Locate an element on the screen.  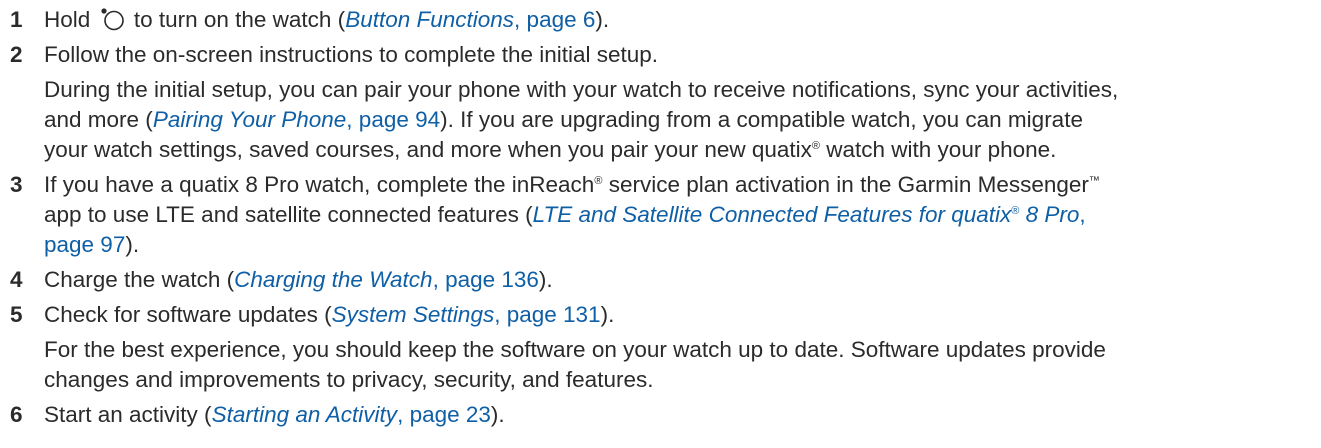
link-button-functions: Button Functions, page 6 is located at coordinates (470, 19).